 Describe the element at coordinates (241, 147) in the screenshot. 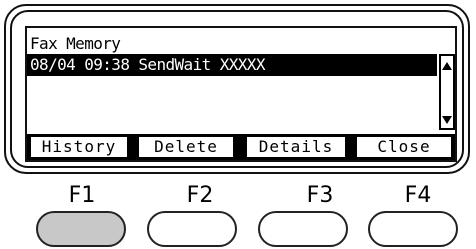

I see `softkey-bar: History Delete Details Close` at that location.